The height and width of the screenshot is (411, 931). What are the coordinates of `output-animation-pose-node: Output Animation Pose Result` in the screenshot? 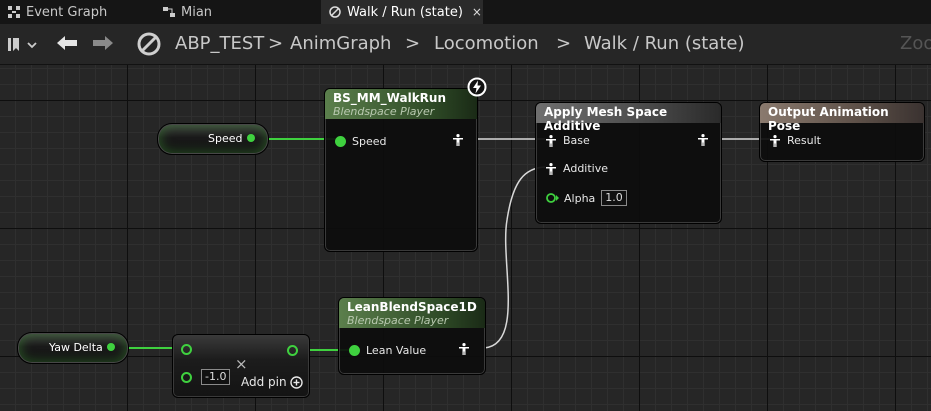 It's located at (842, 132).